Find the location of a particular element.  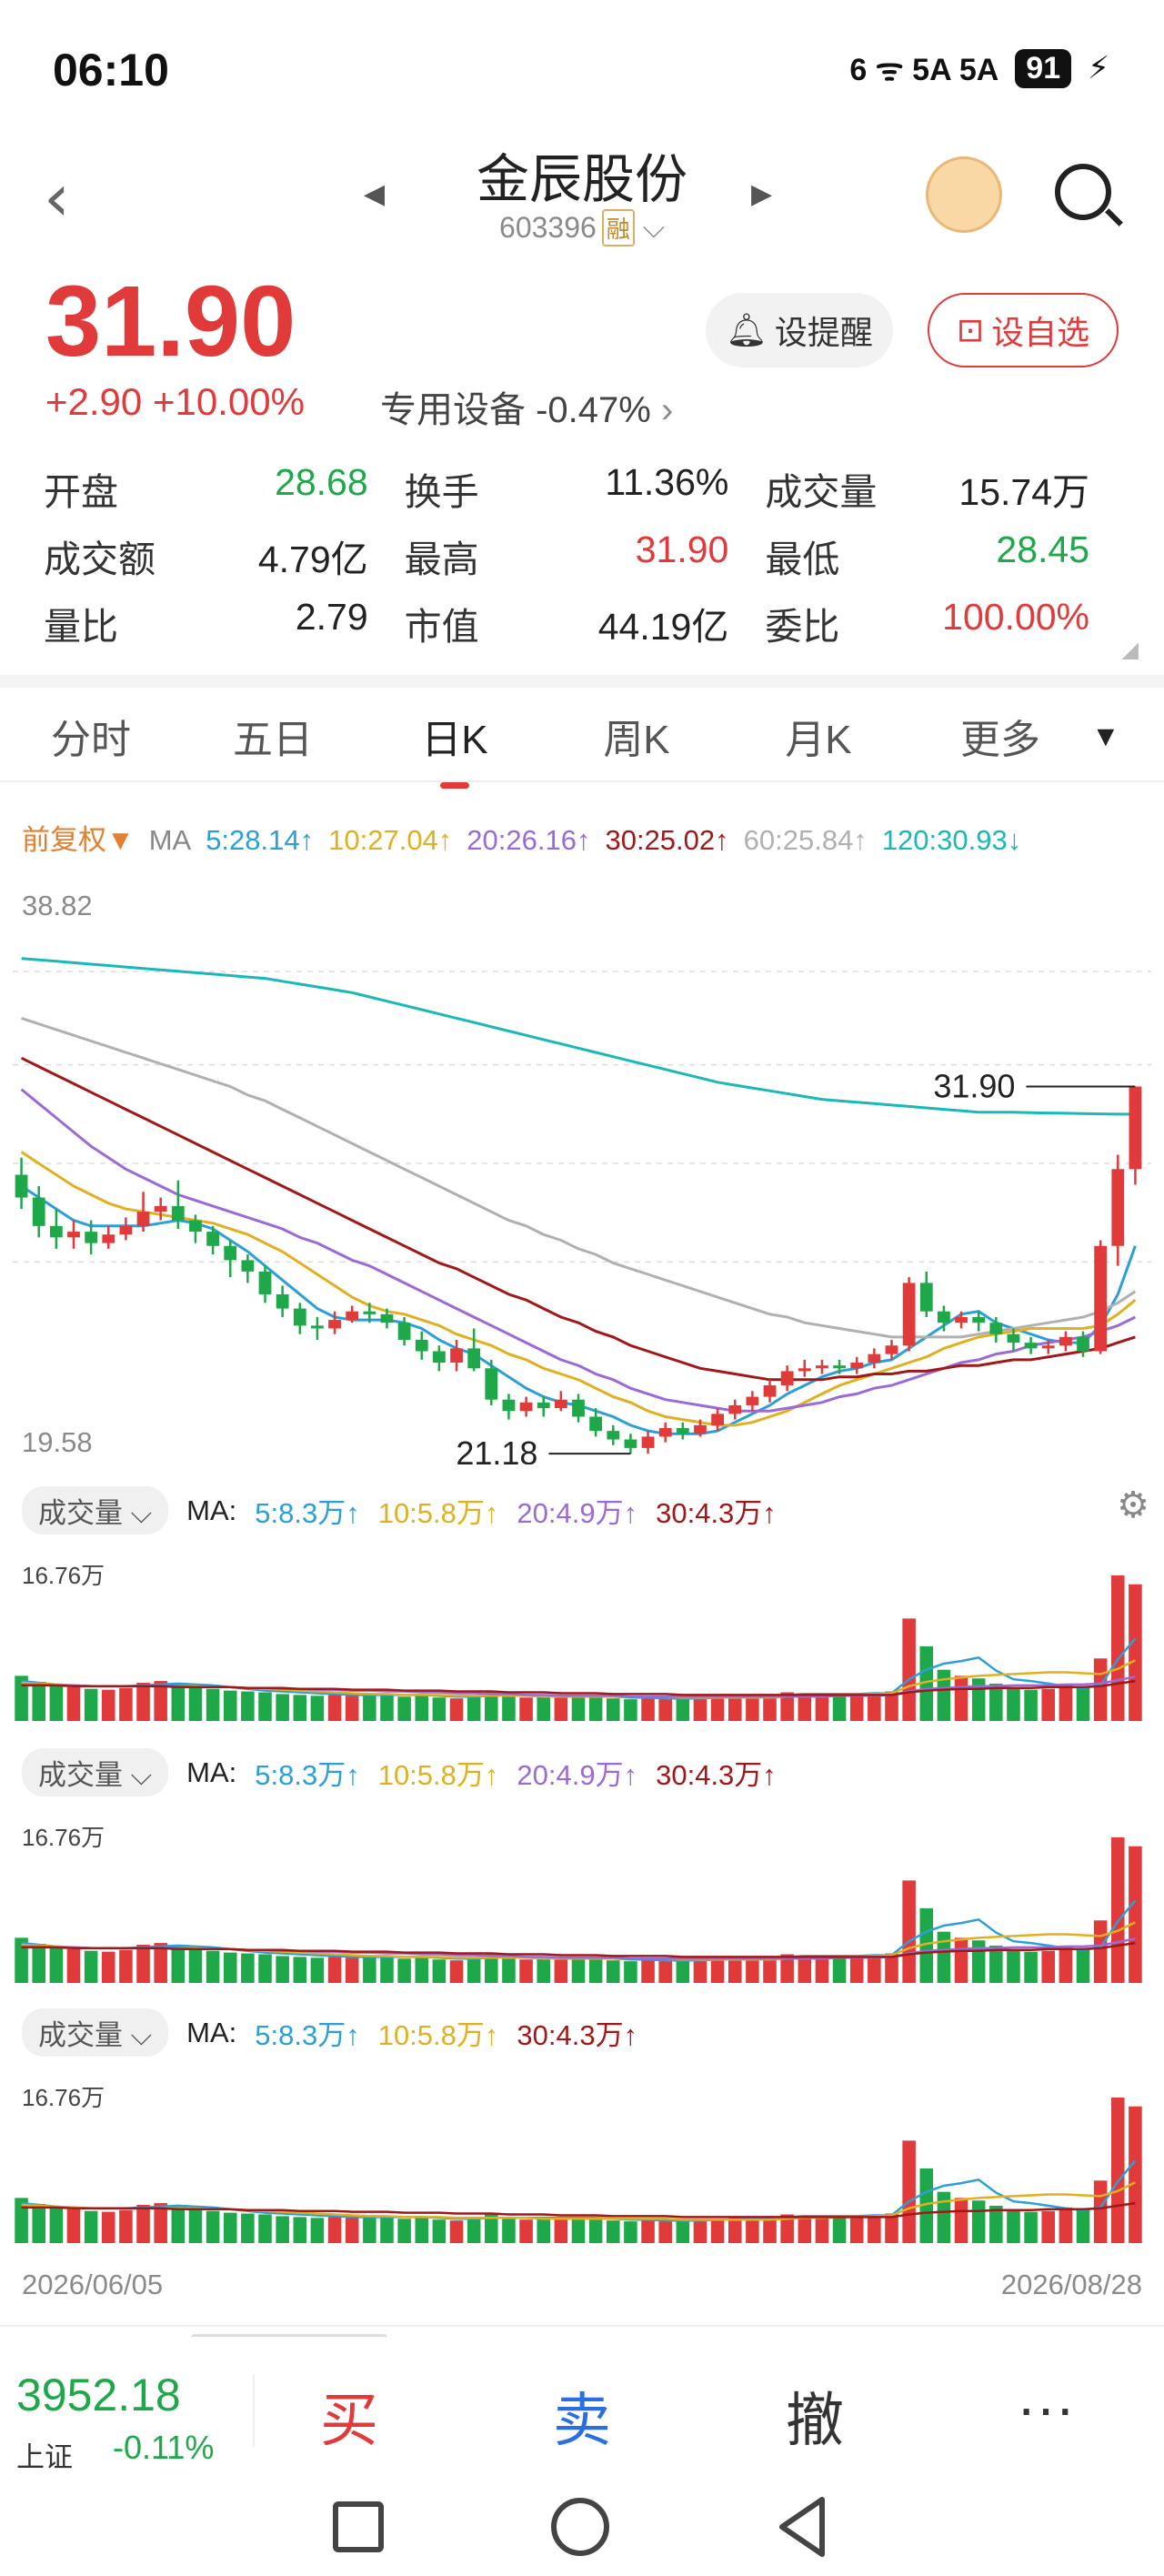

tab-0: 分时 is located at coordinates (91, 736).